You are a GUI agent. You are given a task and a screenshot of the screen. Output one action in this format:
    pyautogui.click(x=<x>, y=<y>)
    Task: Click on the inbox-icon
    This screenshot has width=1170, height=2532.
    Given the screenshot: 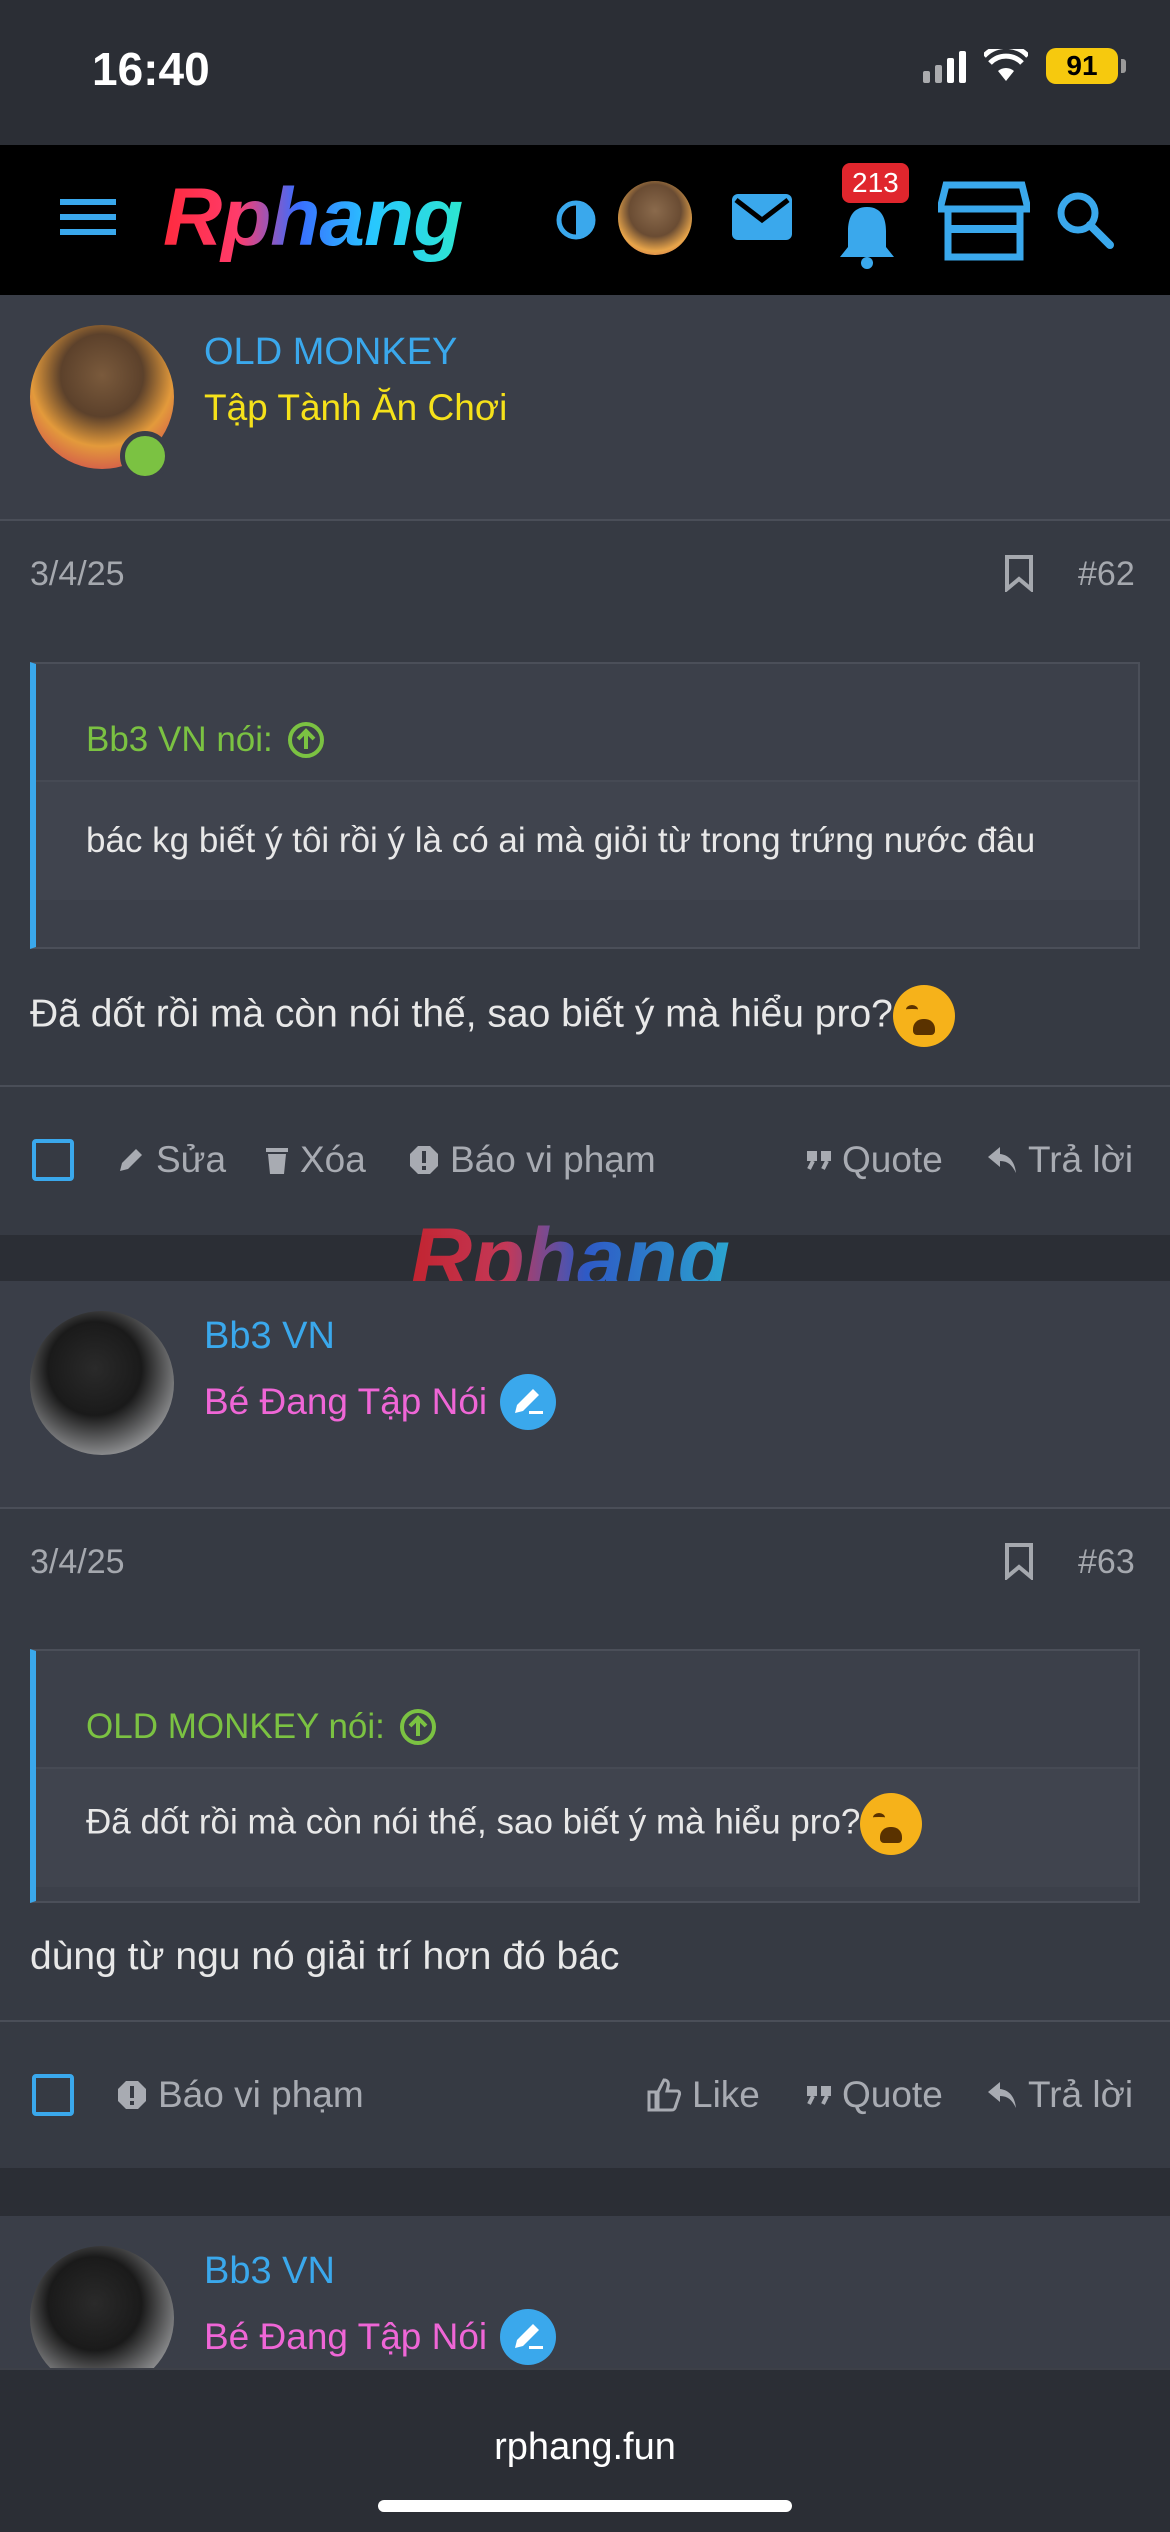 What is the action you would take?
    pyautogui.click(x=762, y=217)
    